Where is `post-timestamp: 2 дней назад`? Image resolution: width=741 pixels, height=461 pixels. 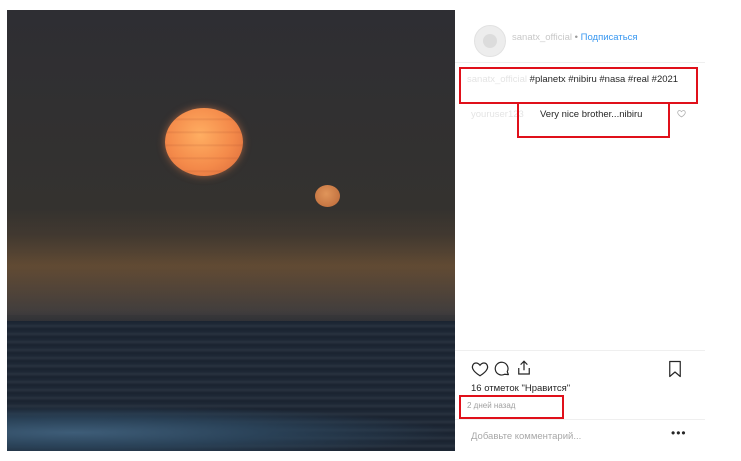
post-timestamp: 2 дней назад is located at coordinates (491, 405).